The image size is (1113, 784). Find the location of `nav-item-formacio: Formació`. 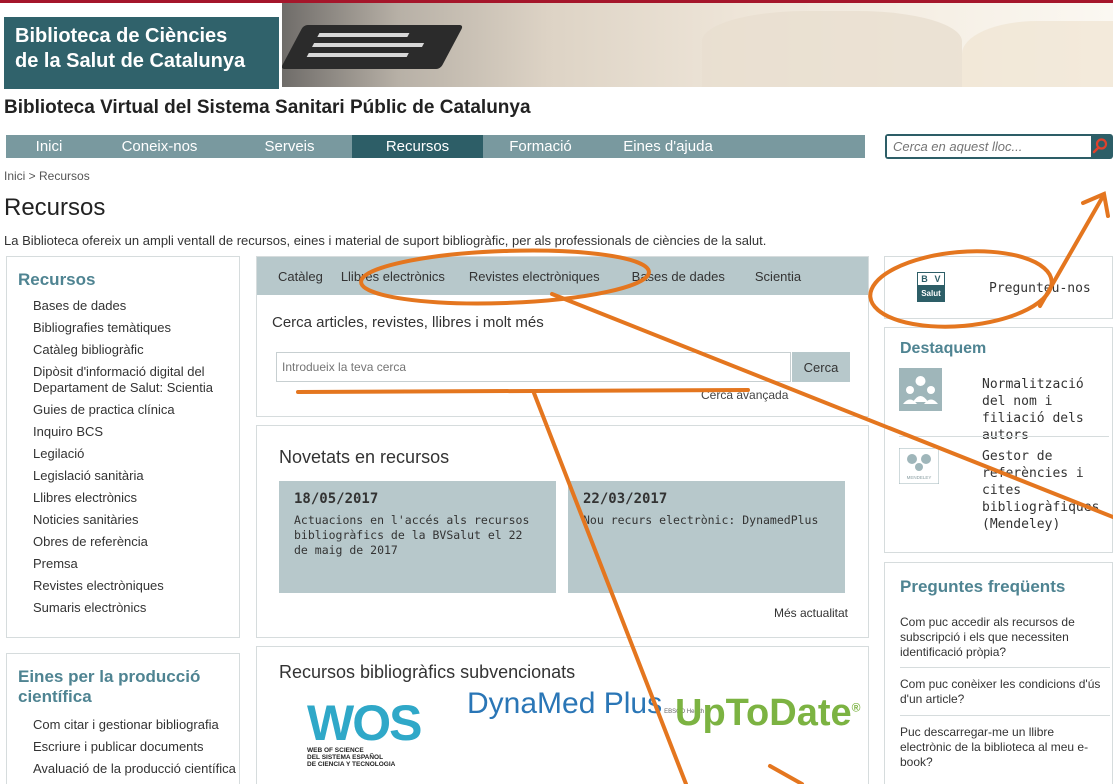

nav-item-formacio: Formació is located at coordinates (540, 146).